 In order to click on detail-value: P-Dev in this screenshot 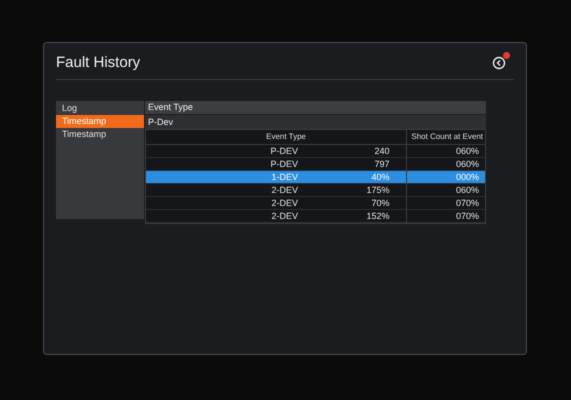, I will do `click(315, 122)`.